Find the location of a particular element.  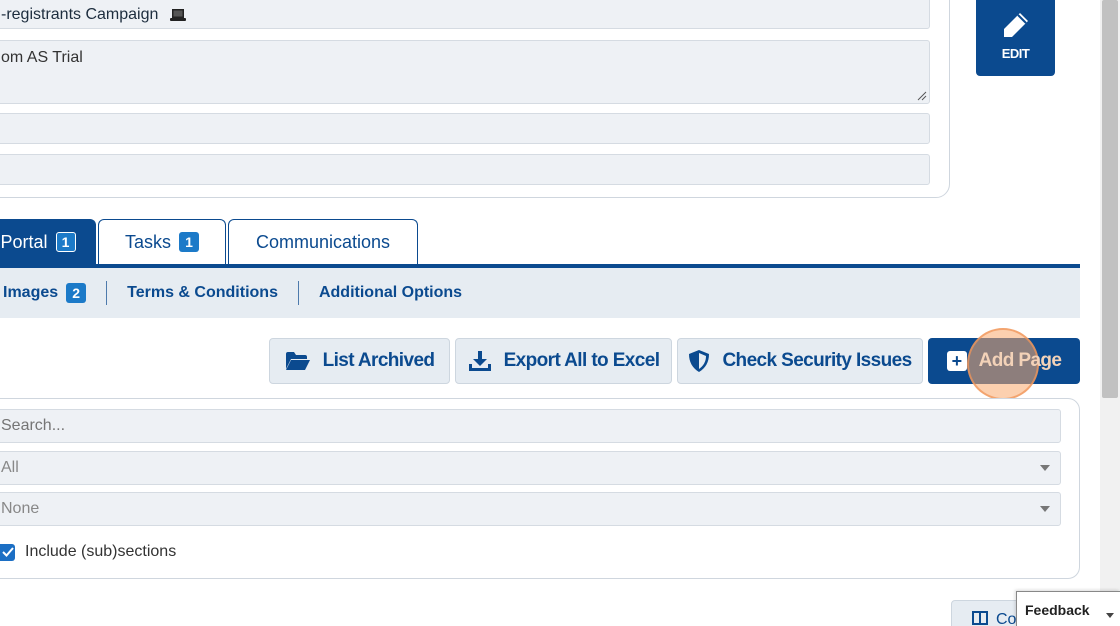

add-page-label: Add Page is located at coordinates (1020, 360).